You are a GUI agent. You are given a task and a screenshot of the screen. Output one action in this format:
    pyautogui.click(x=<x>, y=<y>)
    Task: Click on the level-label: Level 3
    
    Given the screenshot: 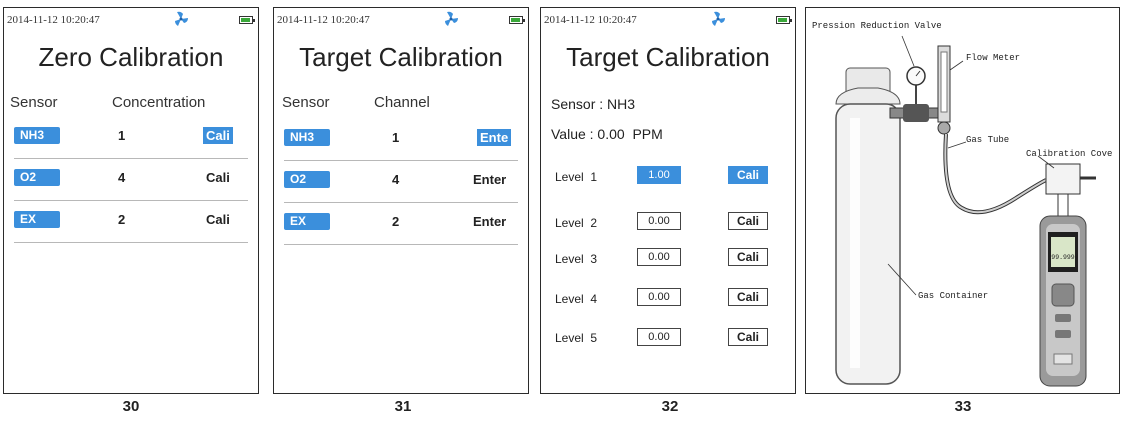 What is the action you would take?
    pyautogui.click(x=576, y=259)
    